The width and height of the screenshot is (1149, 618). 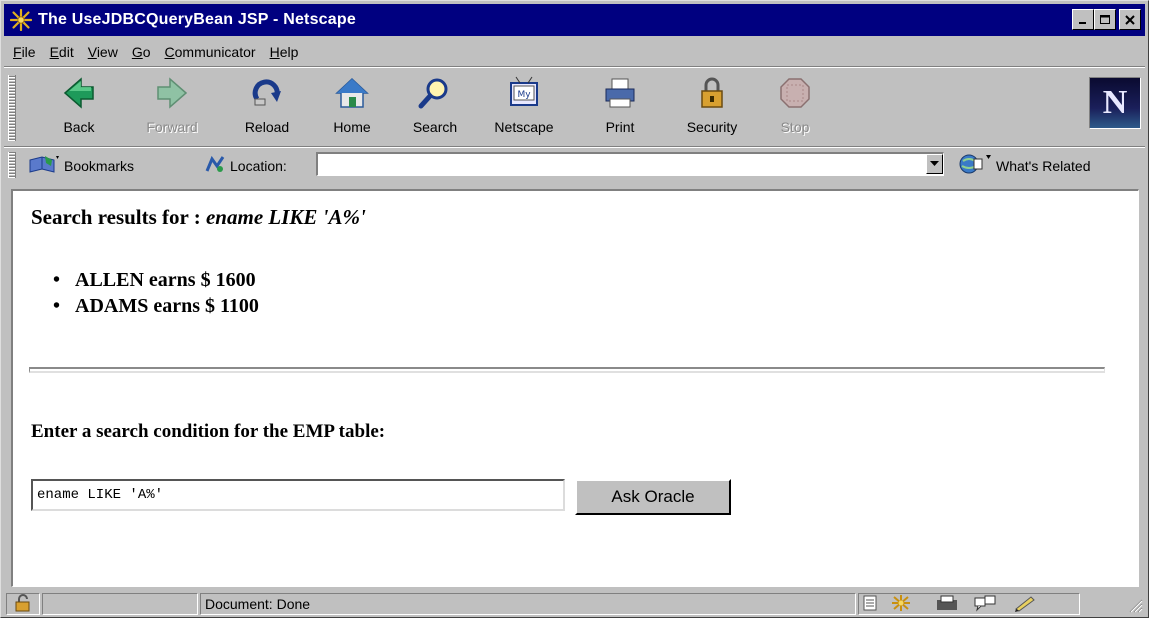 What do you see at coordinates (215, 165) in the screenshot?
I see `location-icon` at bounding box center [215, 165].